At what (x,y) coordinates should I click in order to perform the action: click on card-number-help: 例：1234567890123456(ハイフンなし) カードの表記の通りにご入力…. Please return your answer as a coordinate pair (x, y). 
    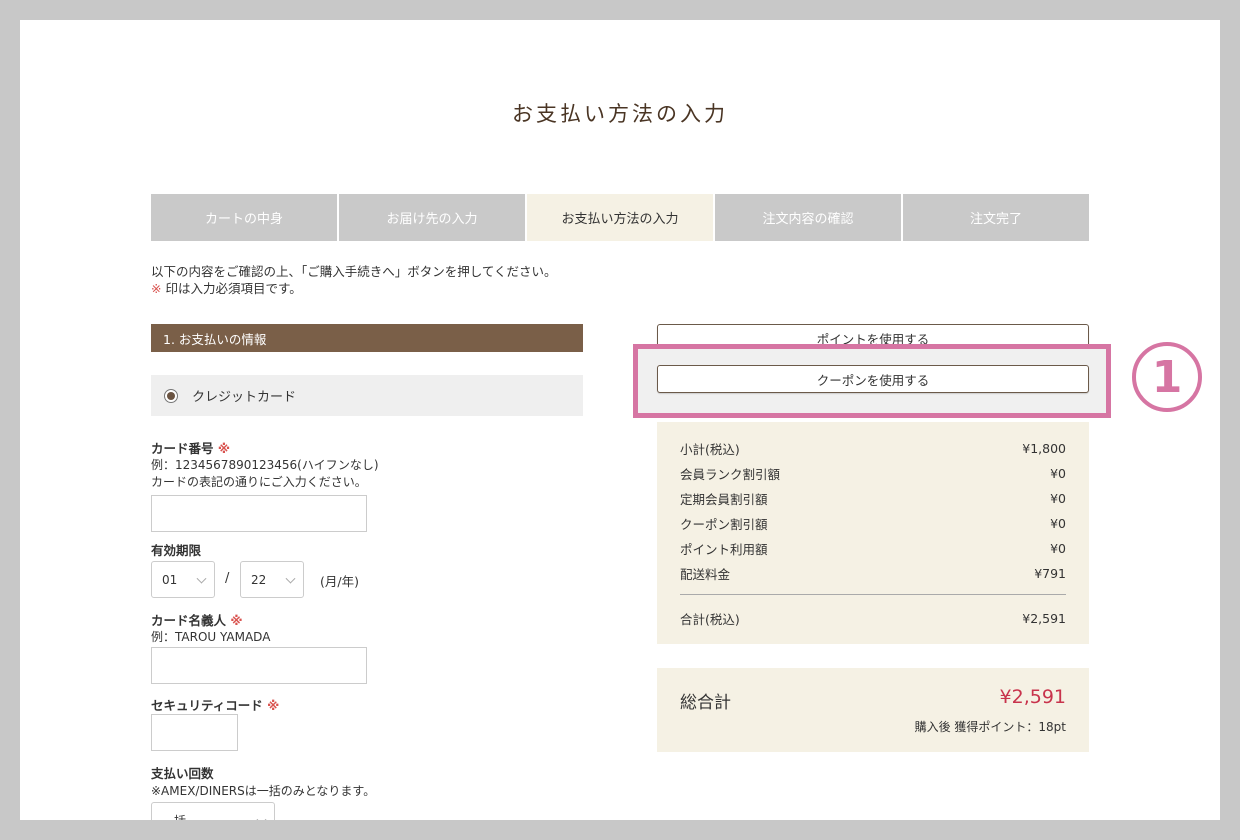
    Looking at the image, I should click on (265, 474).